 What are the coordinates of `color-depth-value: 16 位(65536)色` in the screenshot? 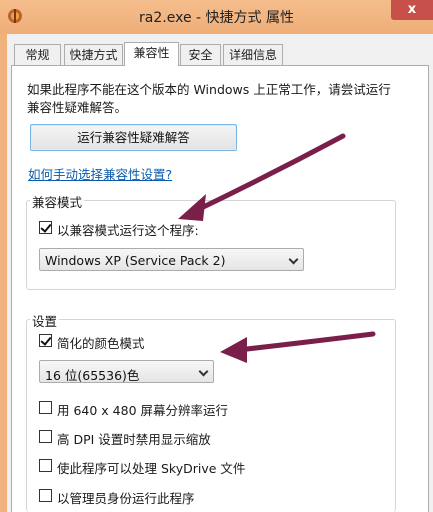 It's located at (92, 375).